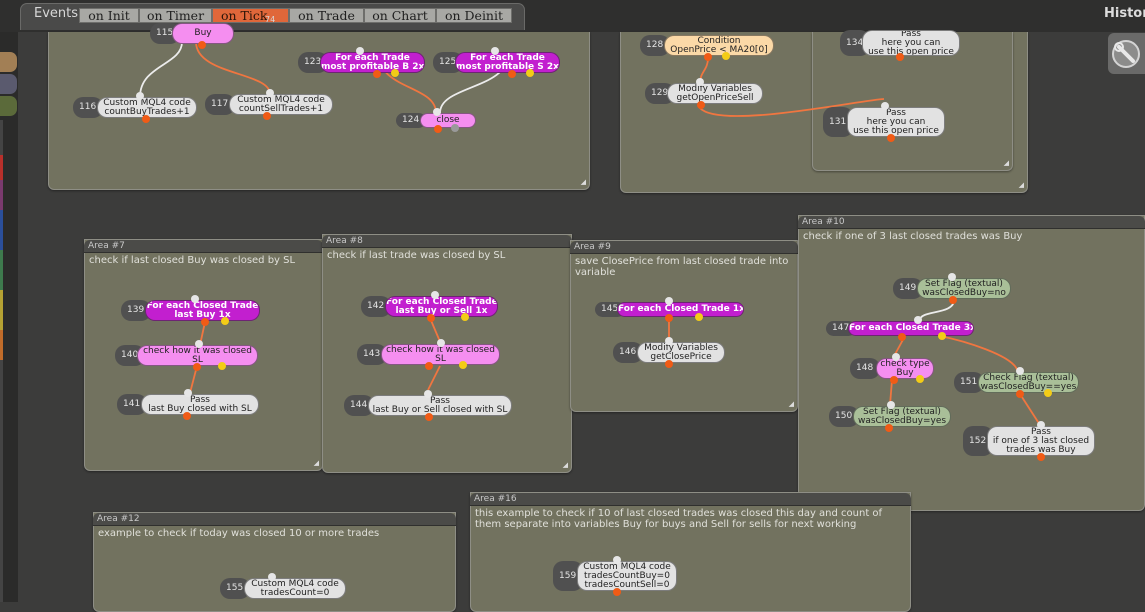 Image resolution: width=1145 pixels, height=612 pixels. What do you see at coordinates (440, 354) in the screenshot?
I see `node-label: check how it was closed SL` at bounding box center [440, 354].